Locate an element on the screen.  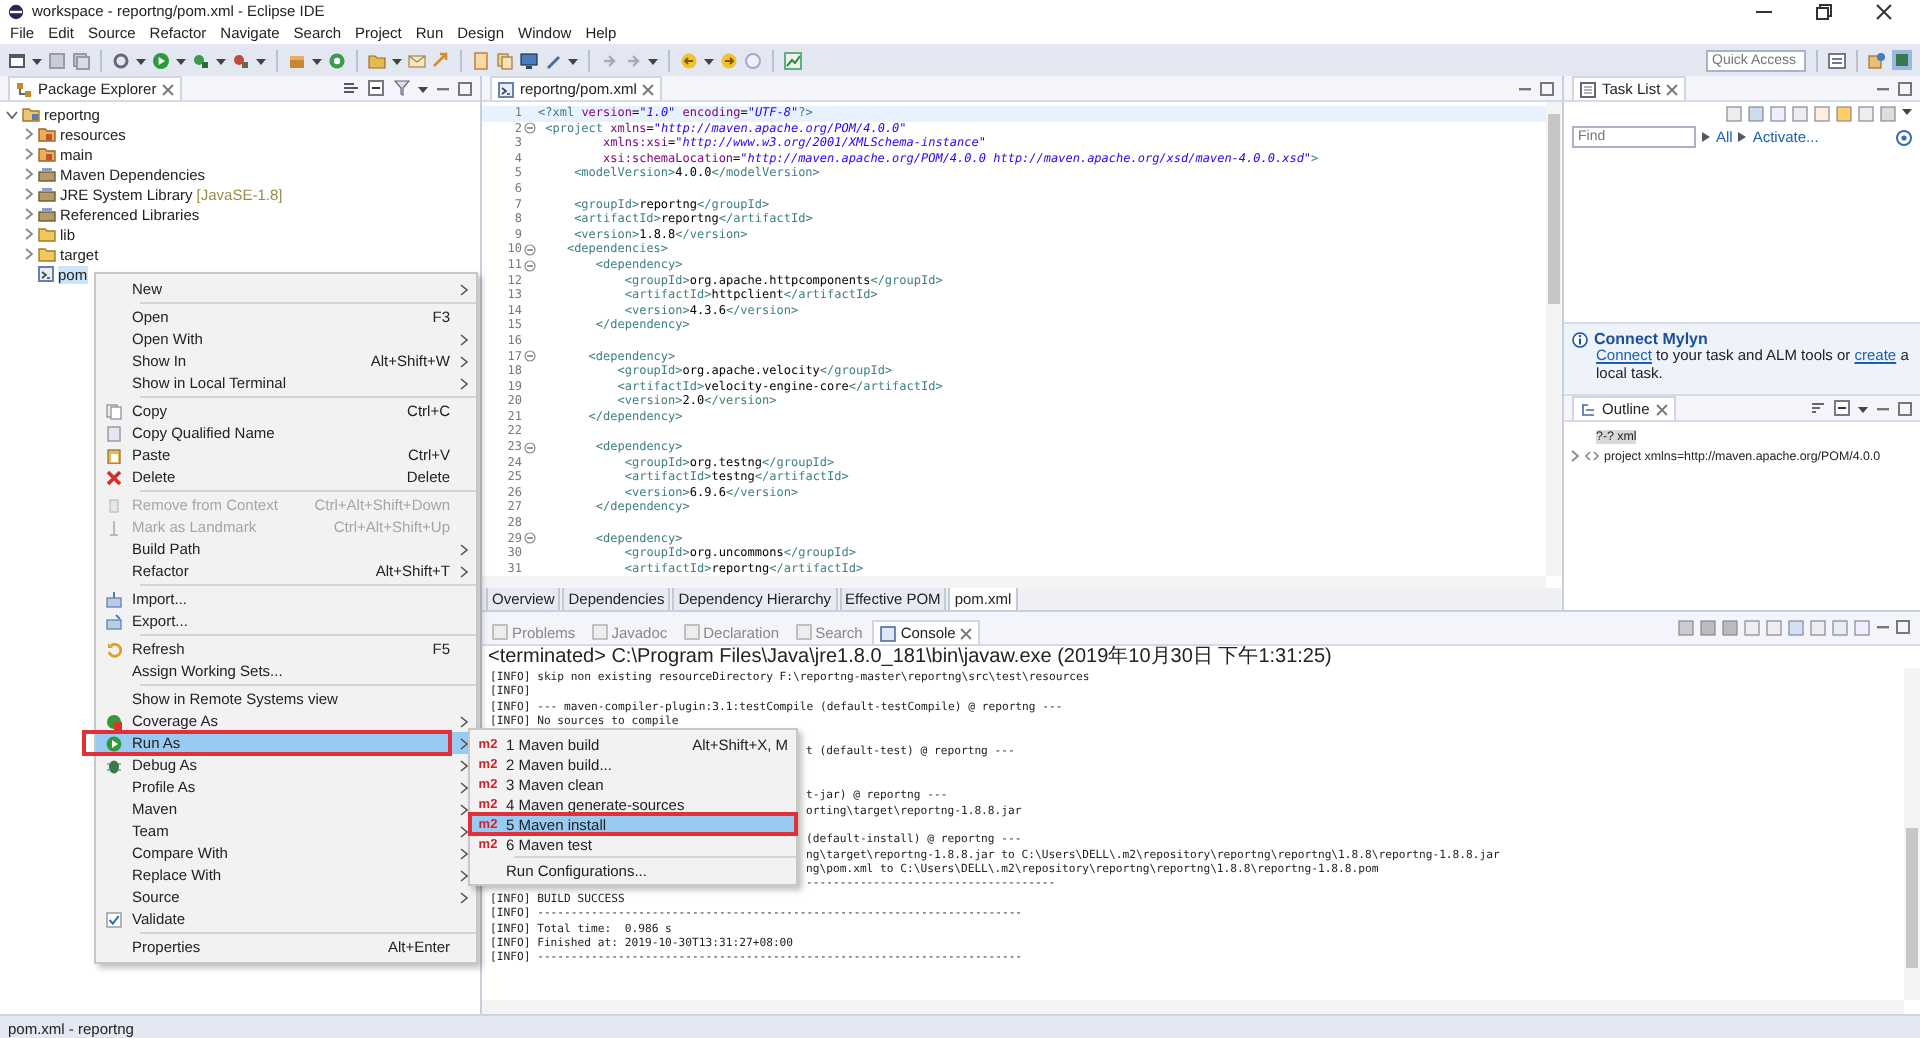
pen-icon is located at coordinates (553, 60).